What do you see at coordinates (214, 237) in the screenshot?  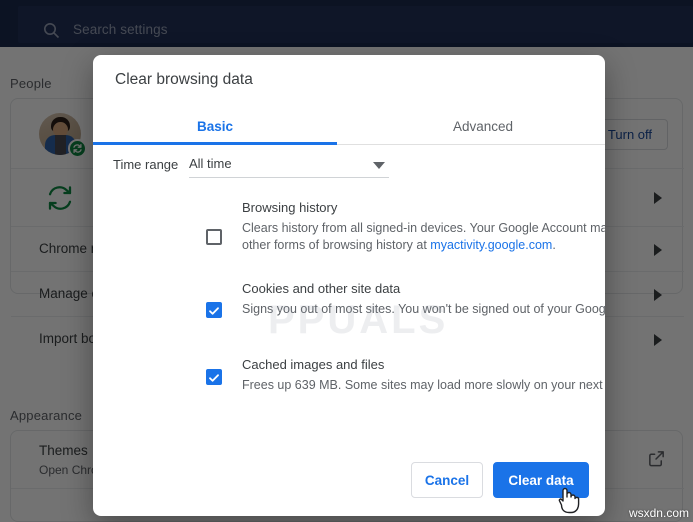 I see `checkbox-browsing-history` at bounding box center [214, 237].